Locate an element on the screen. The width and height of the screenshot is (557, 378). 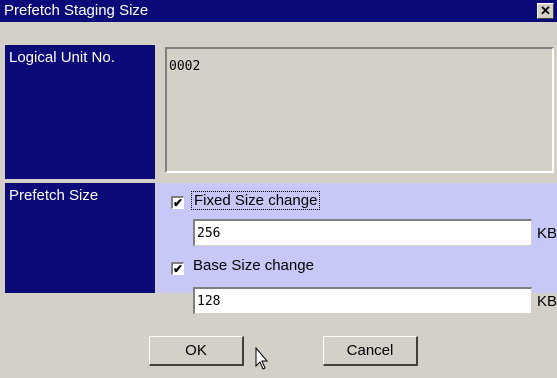
base-size-unit: KB is located at coordinates (547, 301).